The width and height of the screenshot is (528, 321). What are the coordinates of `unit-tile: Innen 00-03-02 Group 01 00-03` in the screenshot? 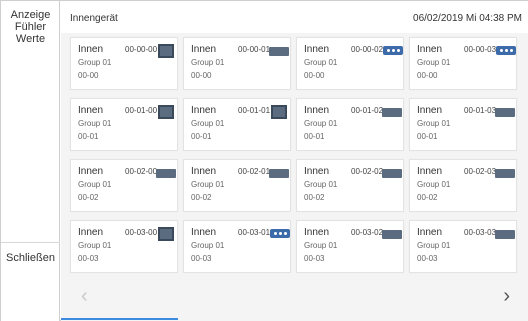 It's located at (350, 246).